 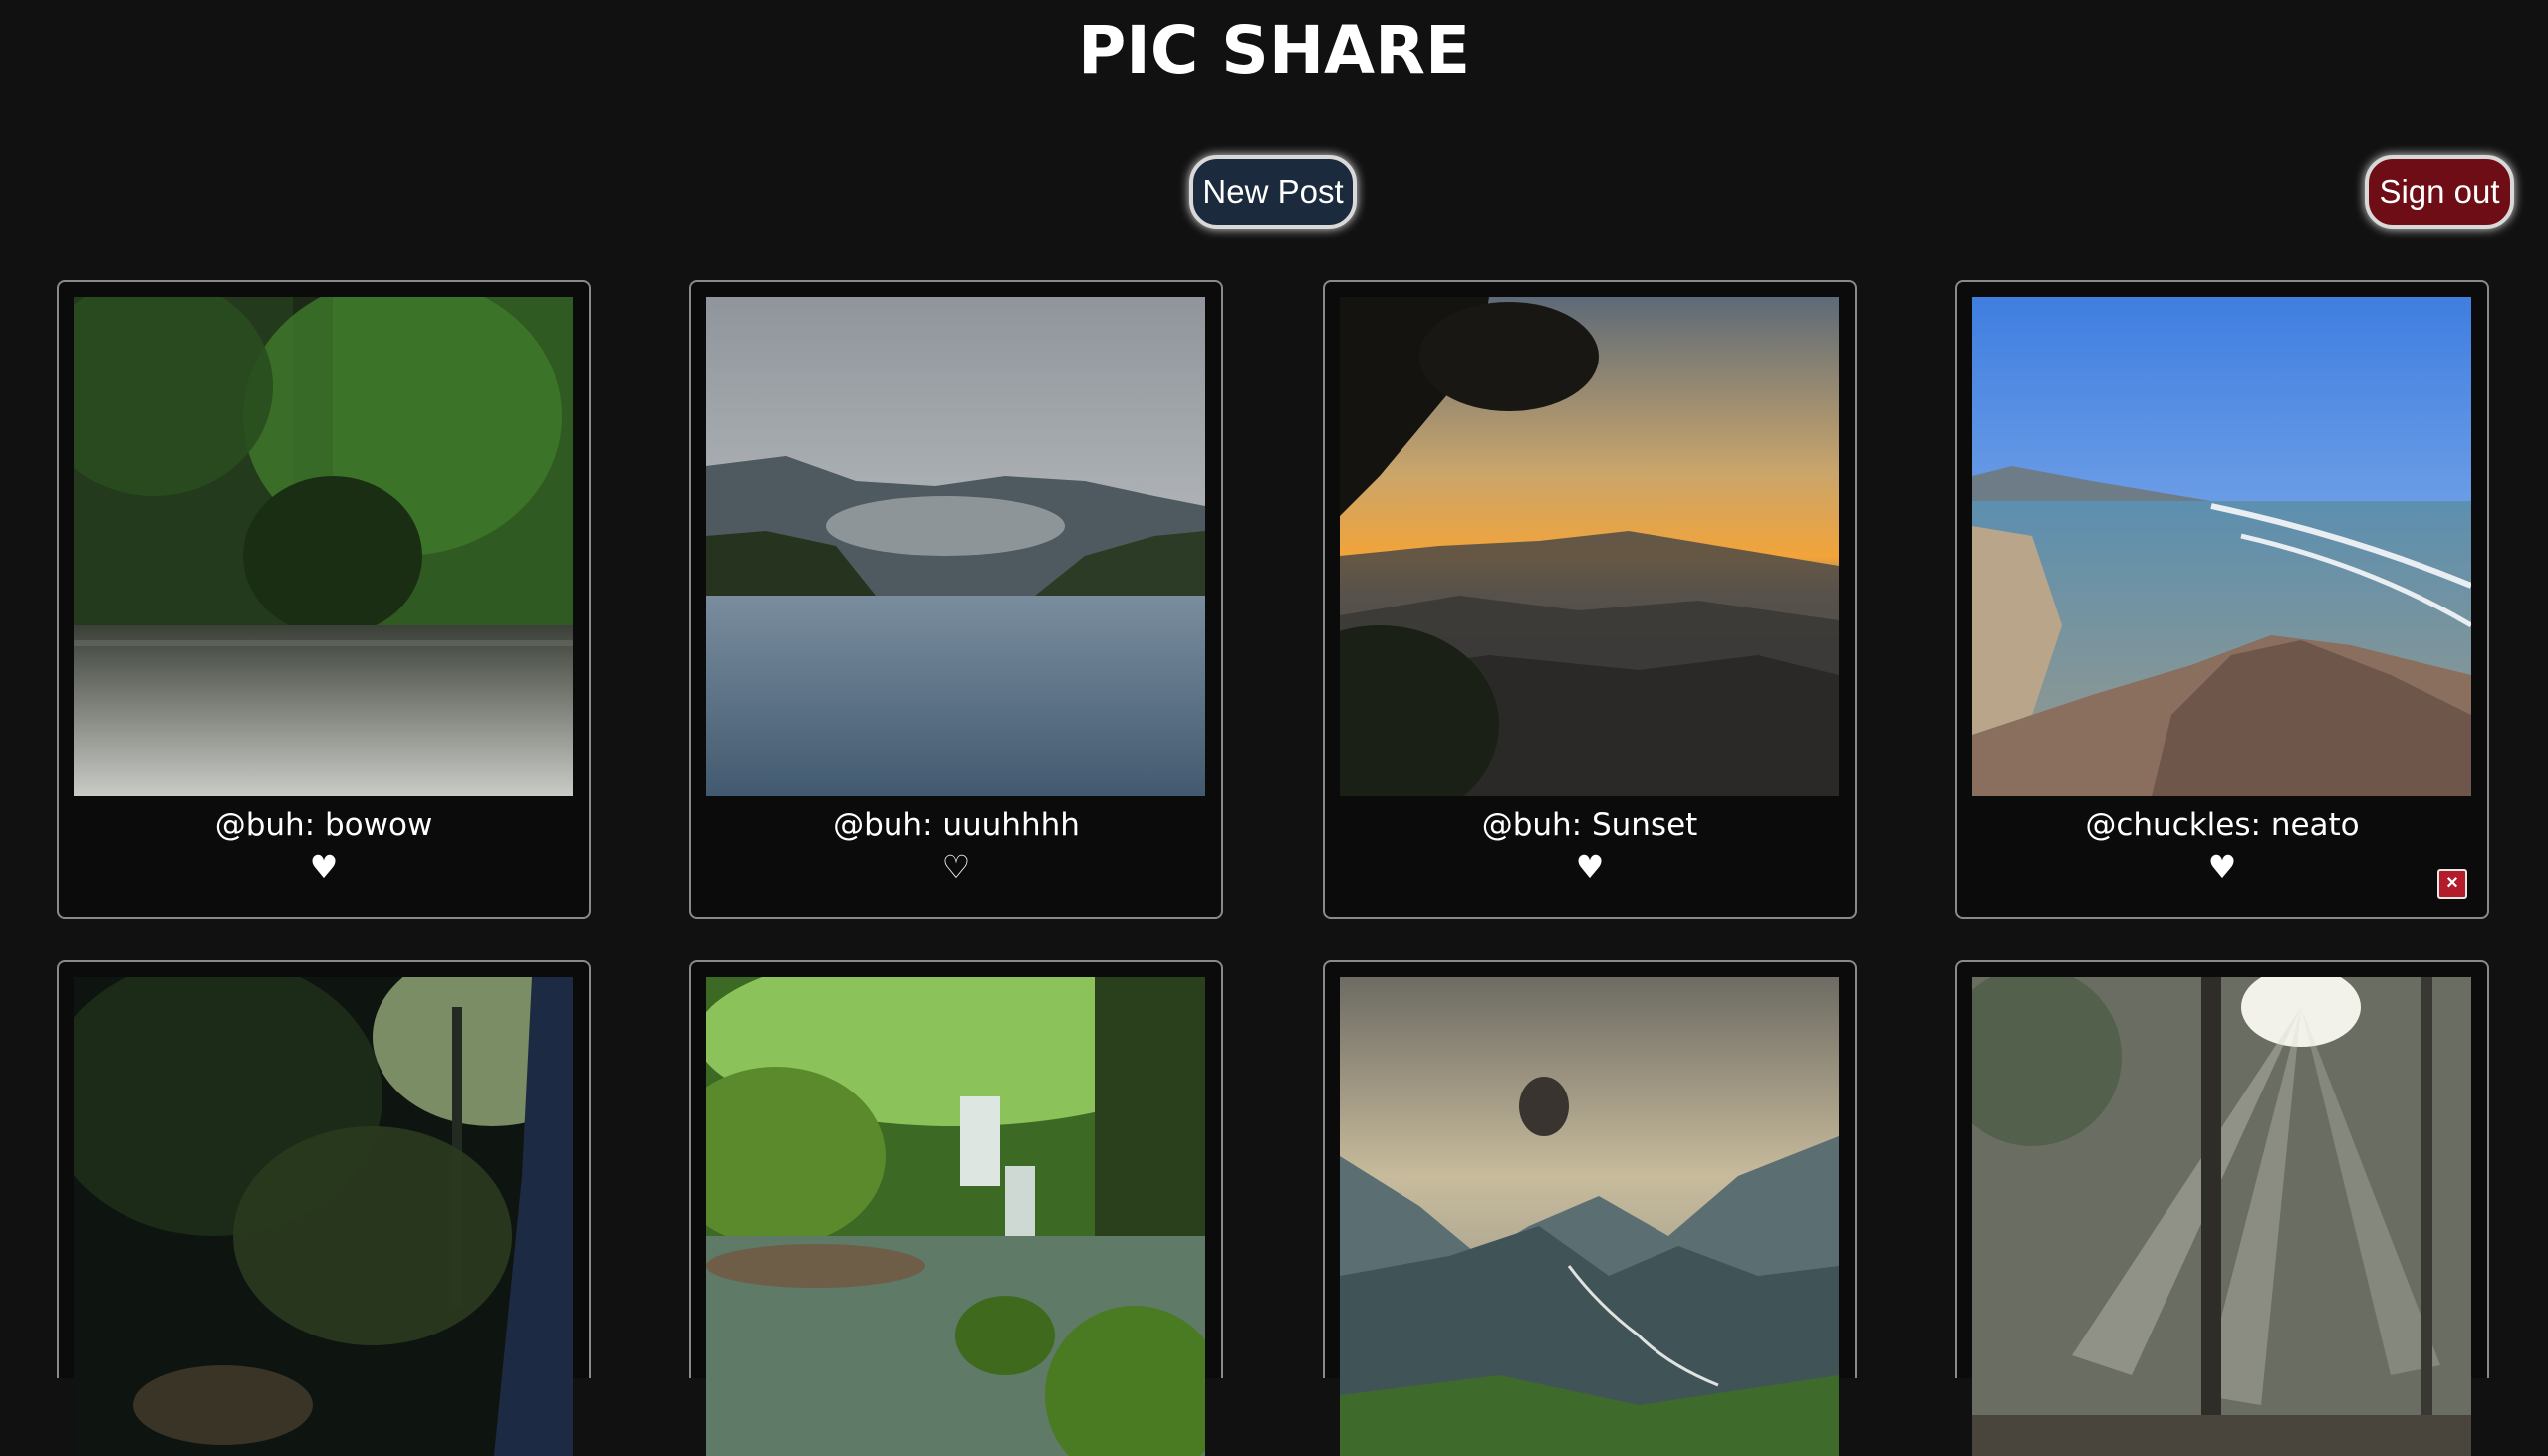 I want to click on post-card: @buh: Sunset ♥, so click(x=1590, y=599).